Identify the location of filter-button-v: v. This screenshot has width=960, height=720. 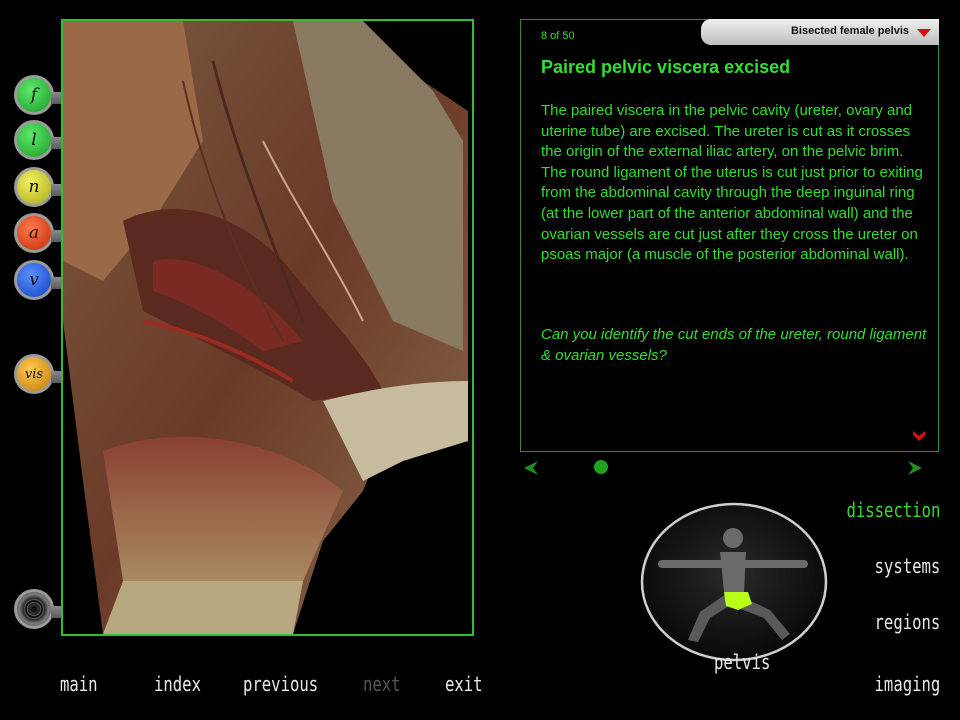
(37, 280).